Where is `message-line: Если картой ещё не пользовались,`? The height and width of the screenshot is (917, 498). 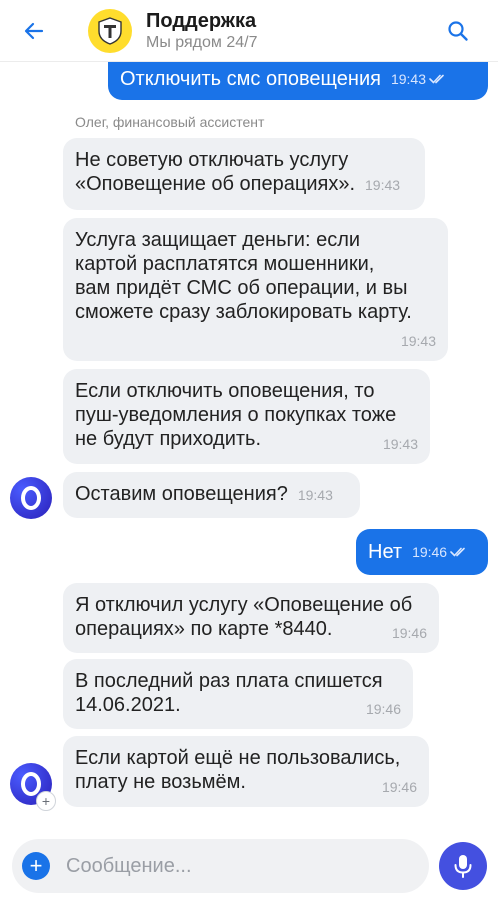 message-line: Если картой ещё не пользовались, is located at coordinates (238, 758).